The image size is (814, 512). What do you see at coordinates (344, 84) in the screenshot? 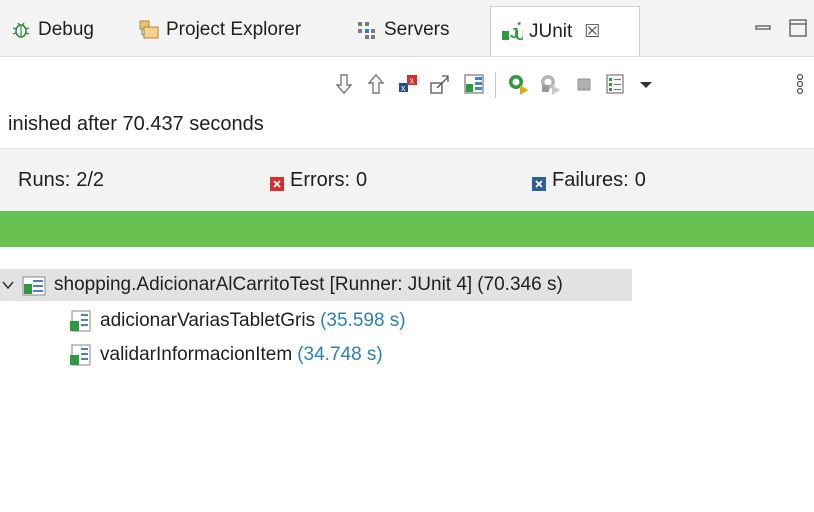
I see `next-failure-icon` at bounding box center [344, 84].